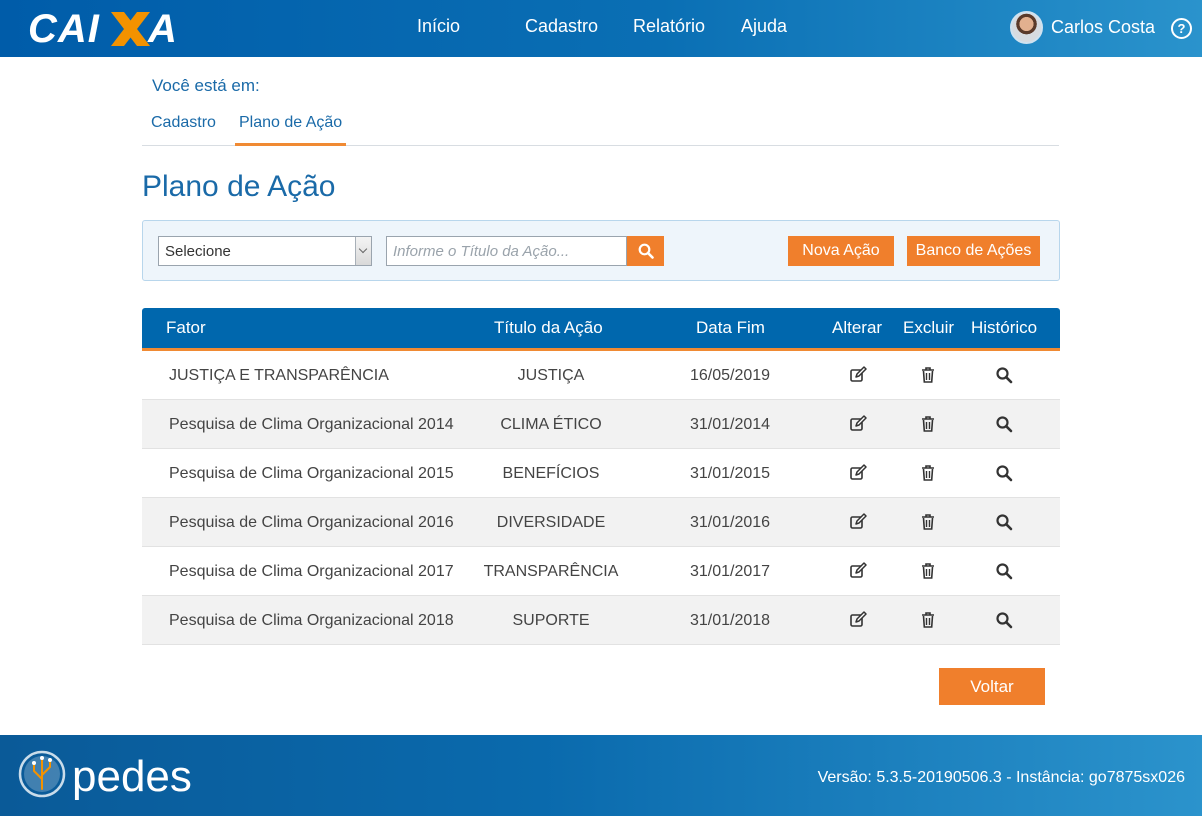  I want to click on cell-fator: Pesquisa de Clima Organizacional 2016, so click(311, 522).